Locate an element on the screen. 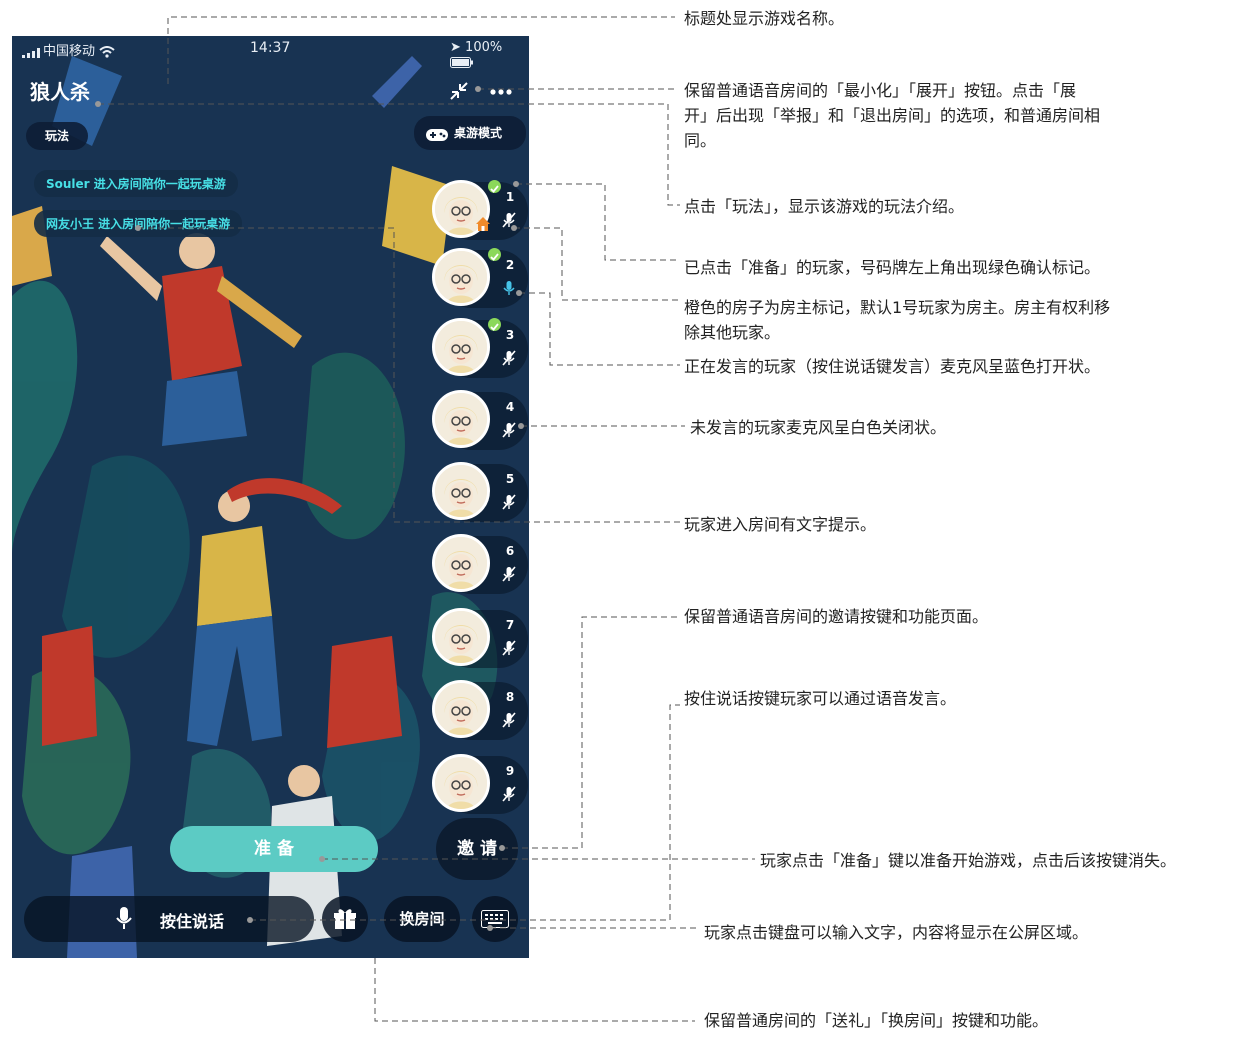 The height and width of the screenshot is (1044, 1240). seat-number: 1 is located at coordinates (510, 197).